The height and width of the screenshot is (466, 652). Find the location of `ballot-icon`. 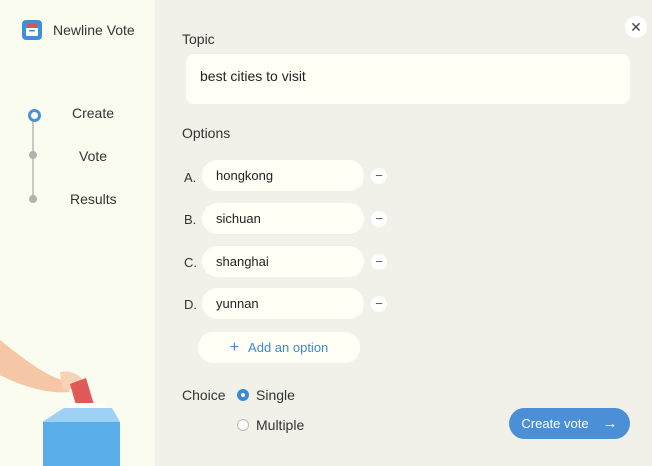

ballot-icon is located at coordinates (32, 30).